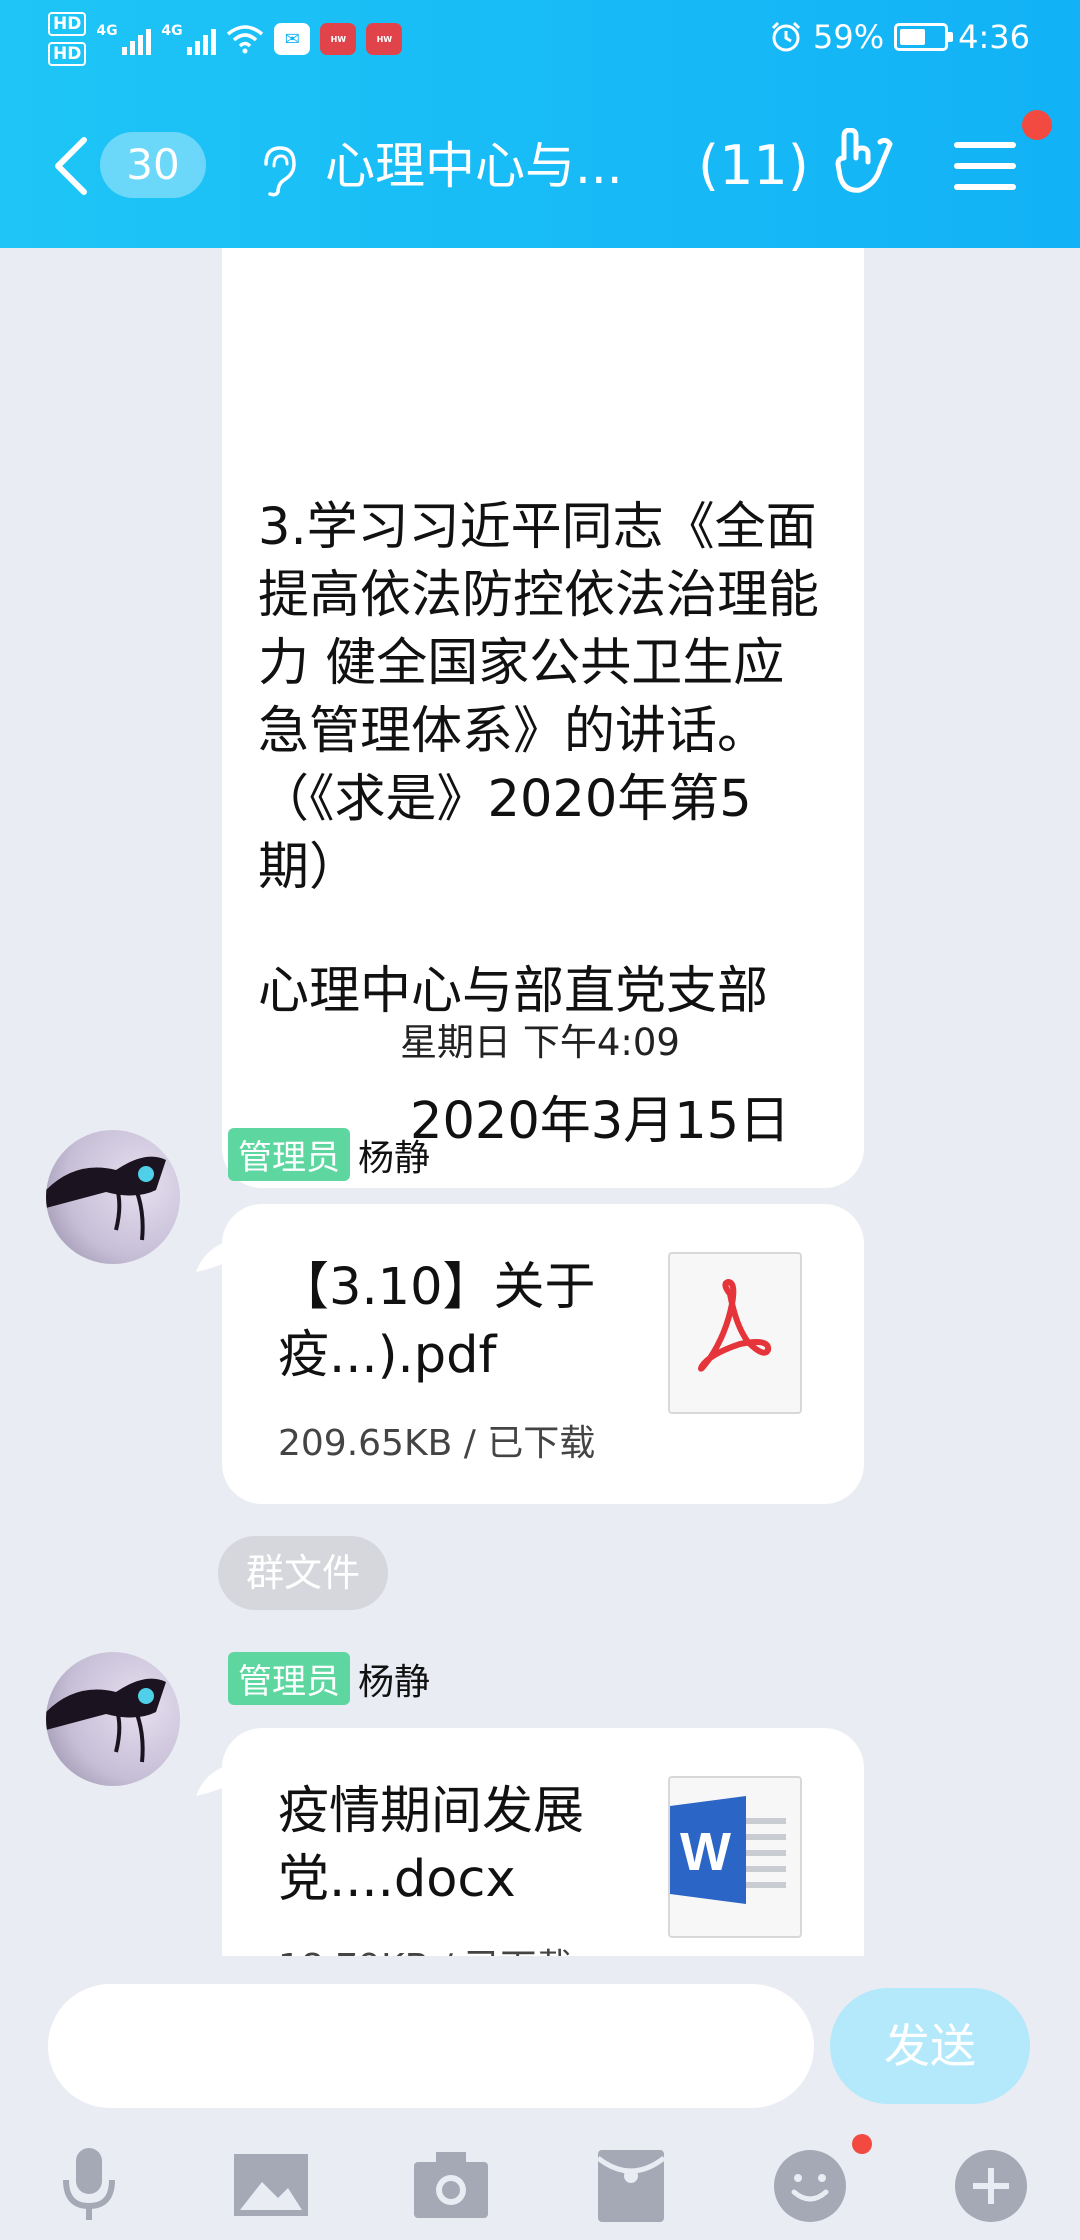 This screenshot has width=1080, height=2240. I want to click on file-size-status-2: 18.79KB / 已下载, so click(425, 1947).